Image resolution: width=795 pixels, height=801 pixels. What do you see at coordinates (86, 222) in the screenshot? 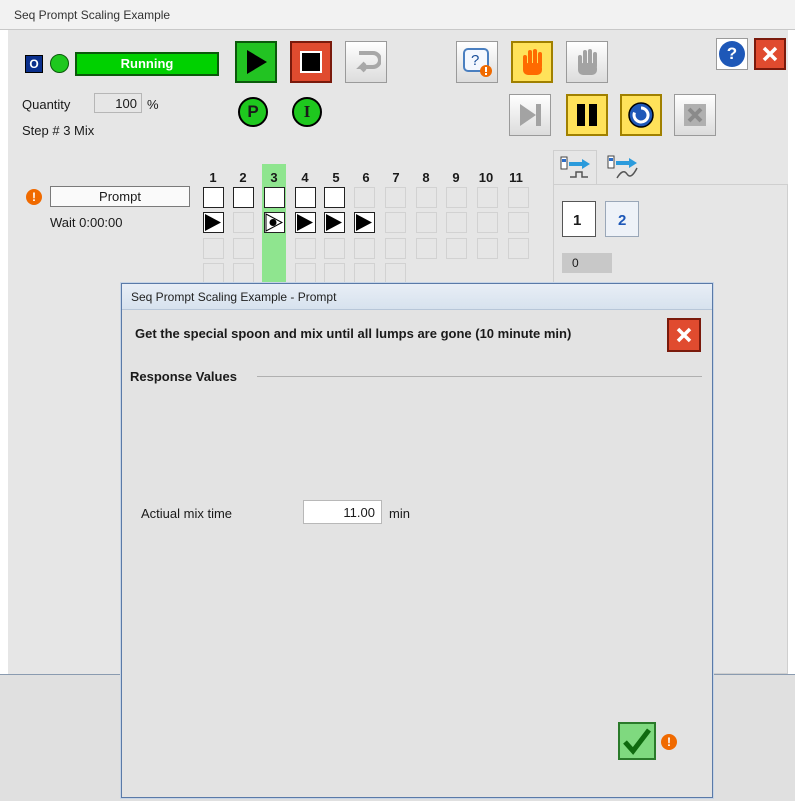
I see `wait-time: Wait 0:00:00` at bounding box center [86, 222].